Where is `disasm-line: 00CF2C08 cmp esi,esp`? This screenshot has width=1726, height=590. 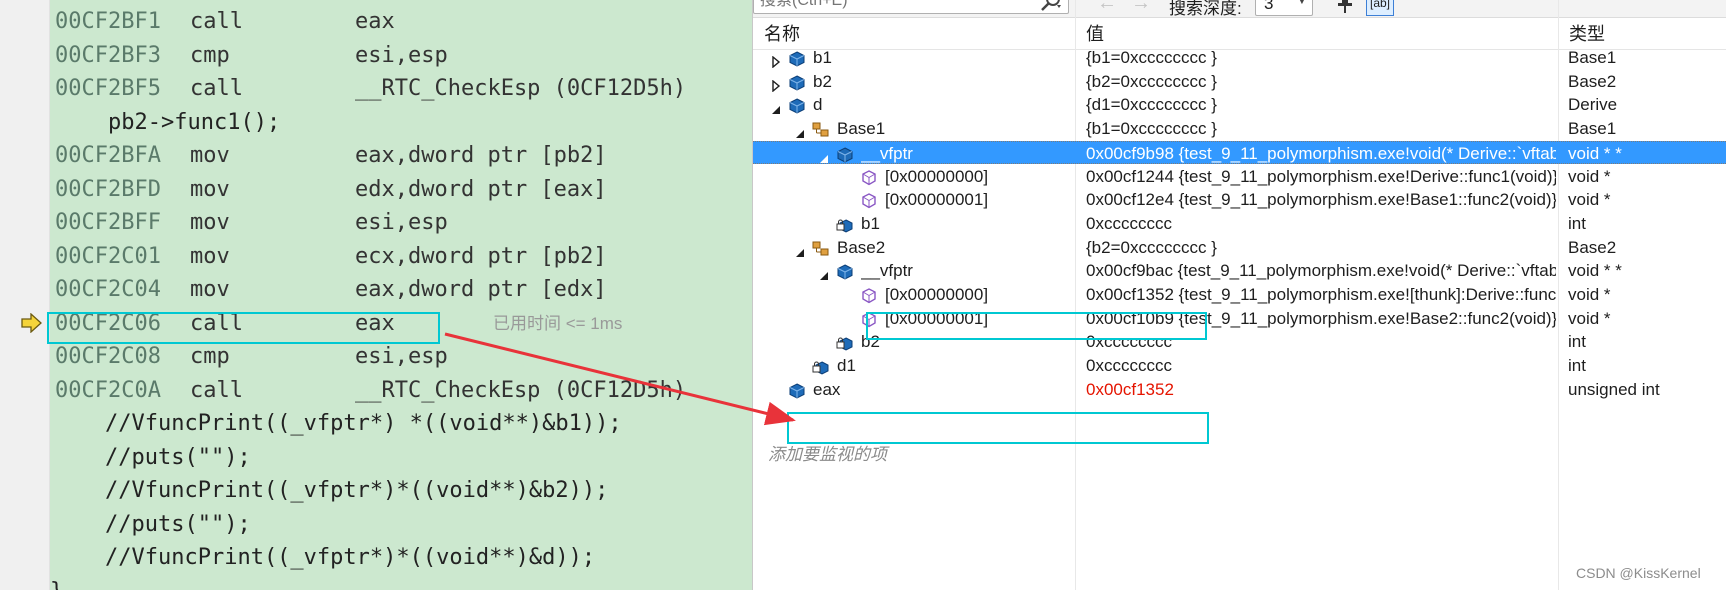 disasm-line: 00CF2C08 cmp esi,esp is located at coordinates (401, 356).